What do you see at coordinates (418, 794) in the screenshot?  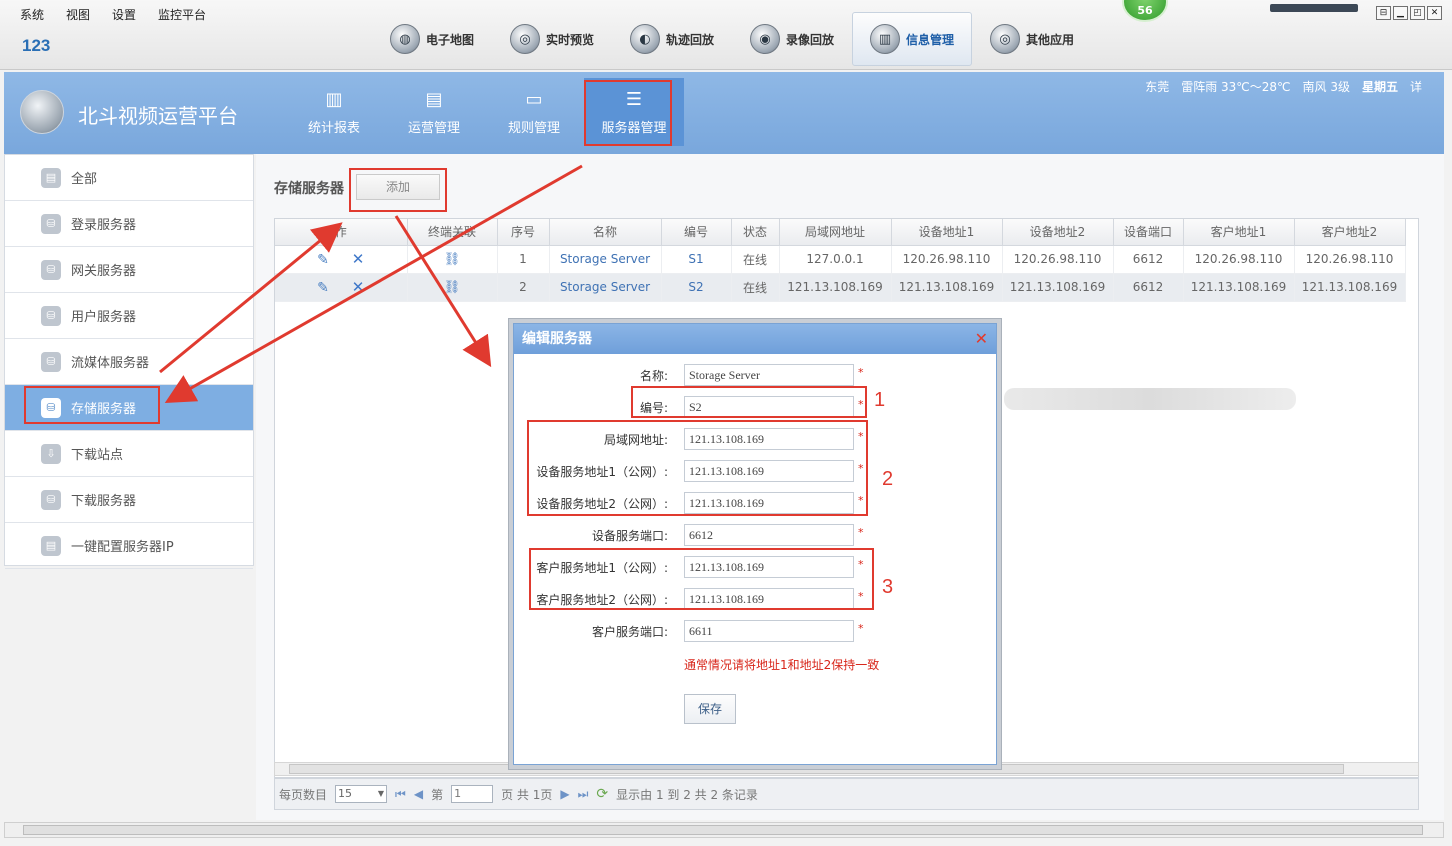 I see `prev-page-icon: ◀` at bounding box center [418, 794].